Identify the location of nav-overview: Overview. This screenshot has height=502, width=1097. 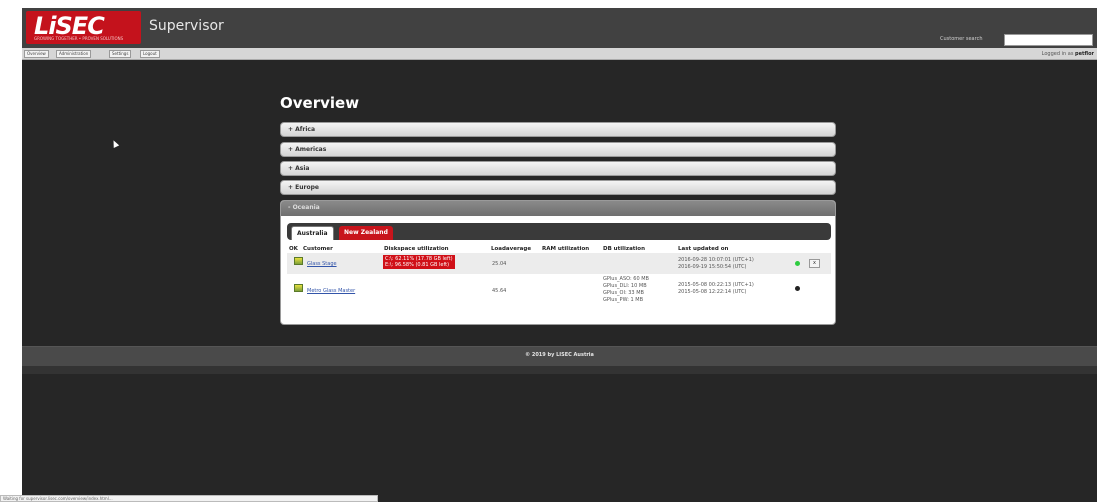
(36, 54).